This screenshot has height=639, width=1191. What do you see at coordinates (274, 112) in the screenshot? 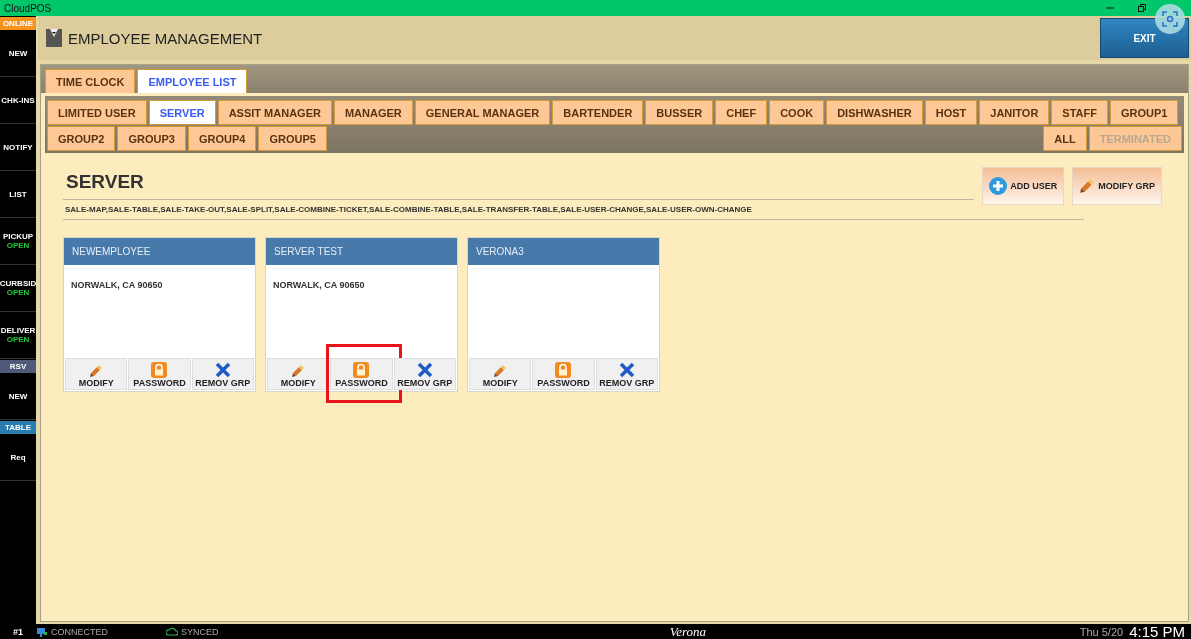
I see `role-tab: ASSIT MANAGER` at bounding box center [274, 112].